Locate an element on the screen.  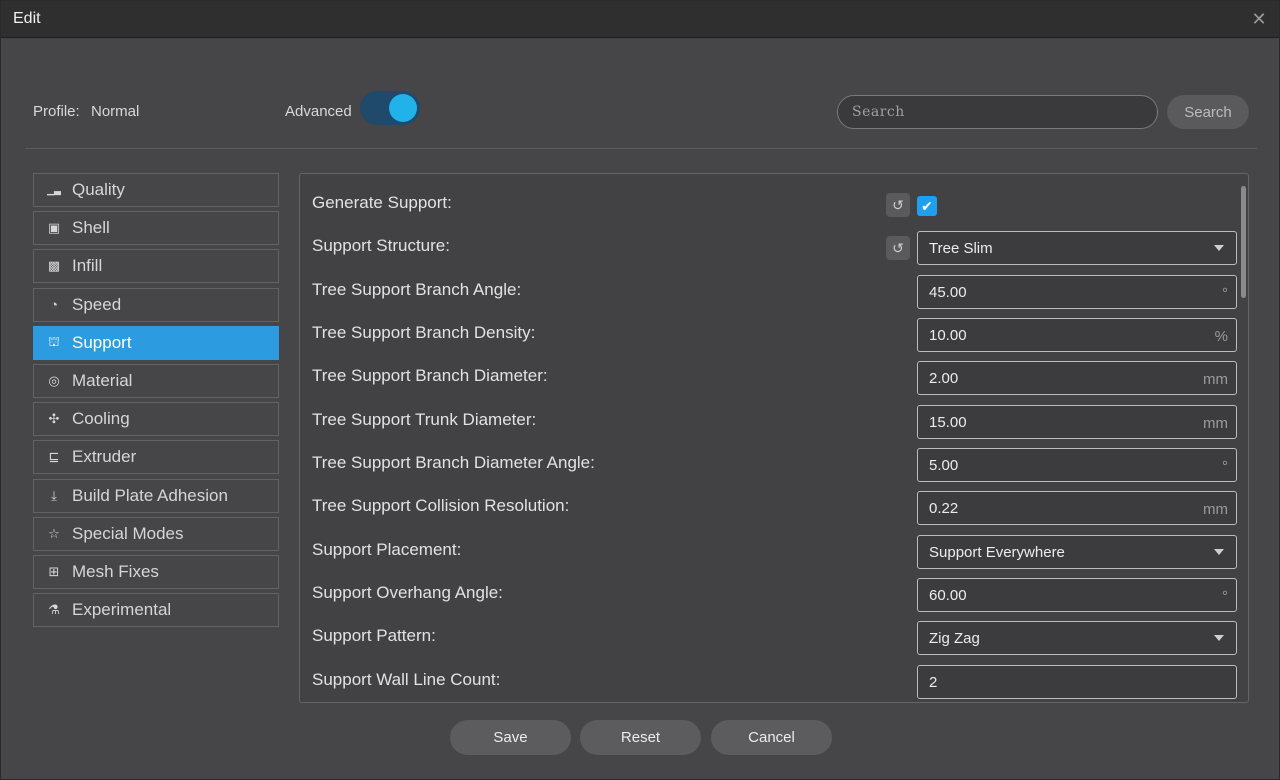
save-button: Save is located at coordinates (510, 737).